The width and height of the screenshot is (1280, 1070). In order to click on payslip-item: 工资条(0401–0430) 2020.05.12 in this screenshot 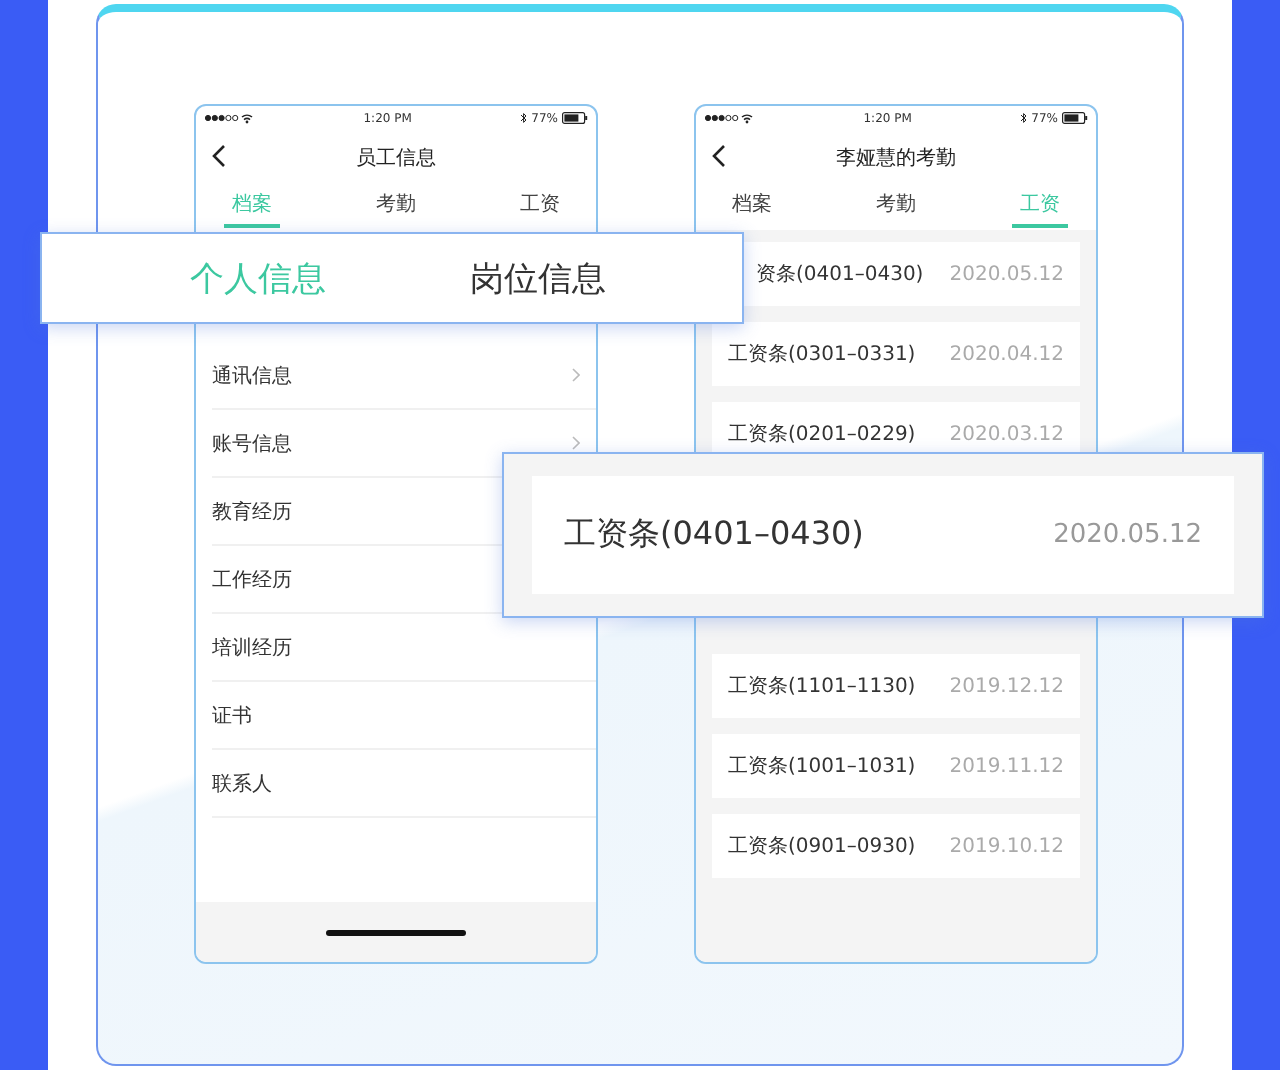, I will do `click(883, 535)`.